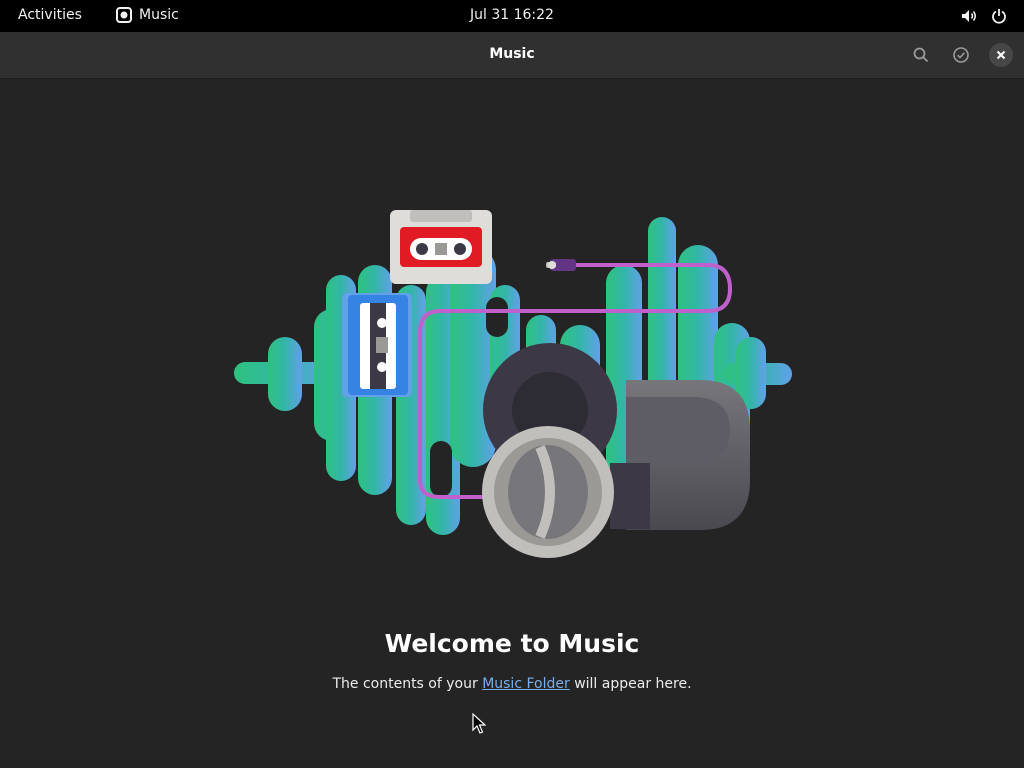 This screenshot has height=768, width=1024. I want to click on close-button, so click(1001, 55).